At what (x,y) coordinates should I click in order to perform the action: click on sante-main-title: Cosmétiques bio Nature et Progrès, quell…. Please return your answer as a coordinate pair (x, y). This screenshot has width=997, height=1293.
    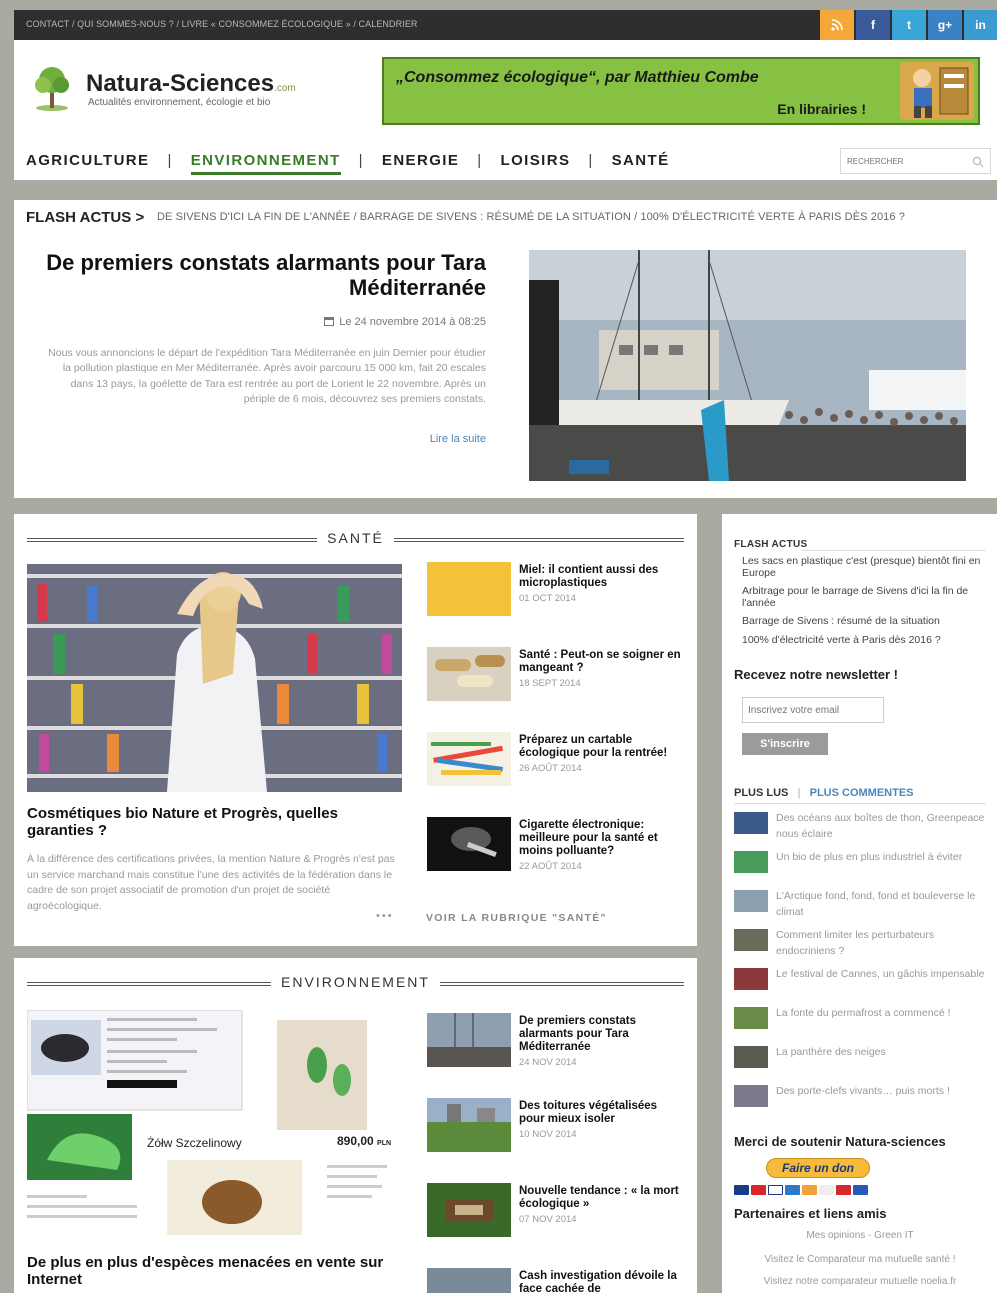
    Looking at the image, I should click on (212, 822).